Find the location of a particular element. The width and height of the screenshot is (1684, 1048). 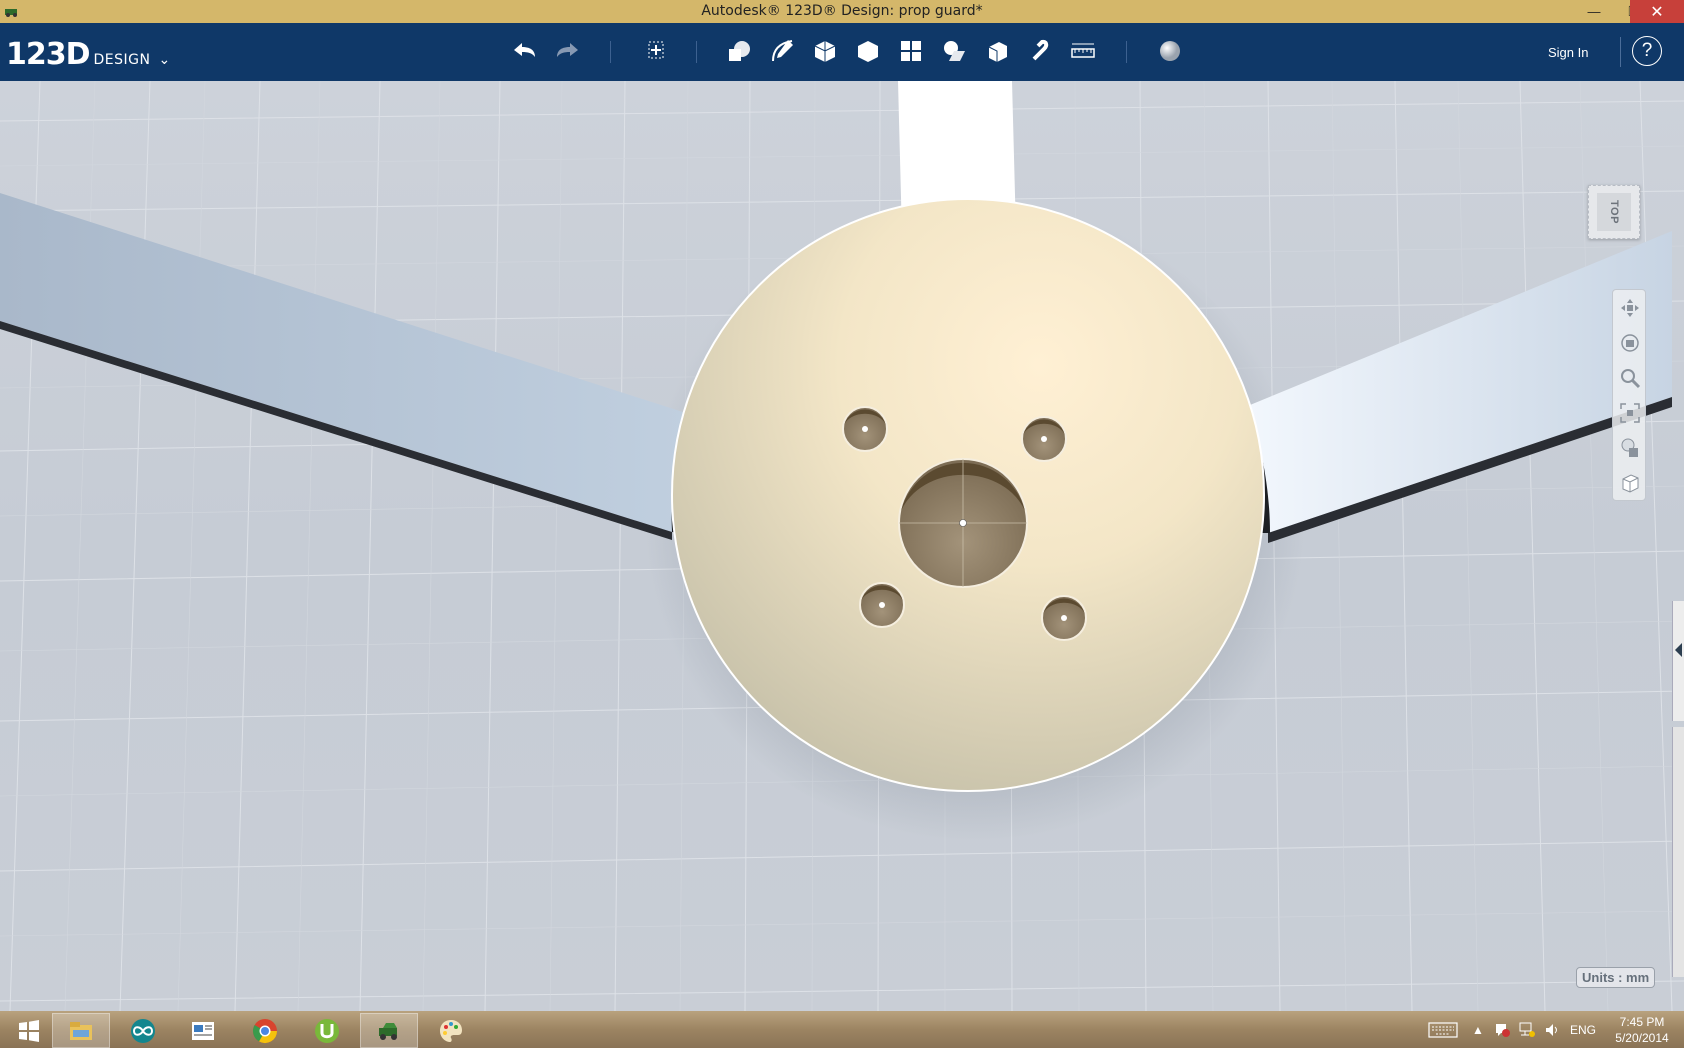

chevron-up-icon: ▲ is located at coordinates (1478, 1030).